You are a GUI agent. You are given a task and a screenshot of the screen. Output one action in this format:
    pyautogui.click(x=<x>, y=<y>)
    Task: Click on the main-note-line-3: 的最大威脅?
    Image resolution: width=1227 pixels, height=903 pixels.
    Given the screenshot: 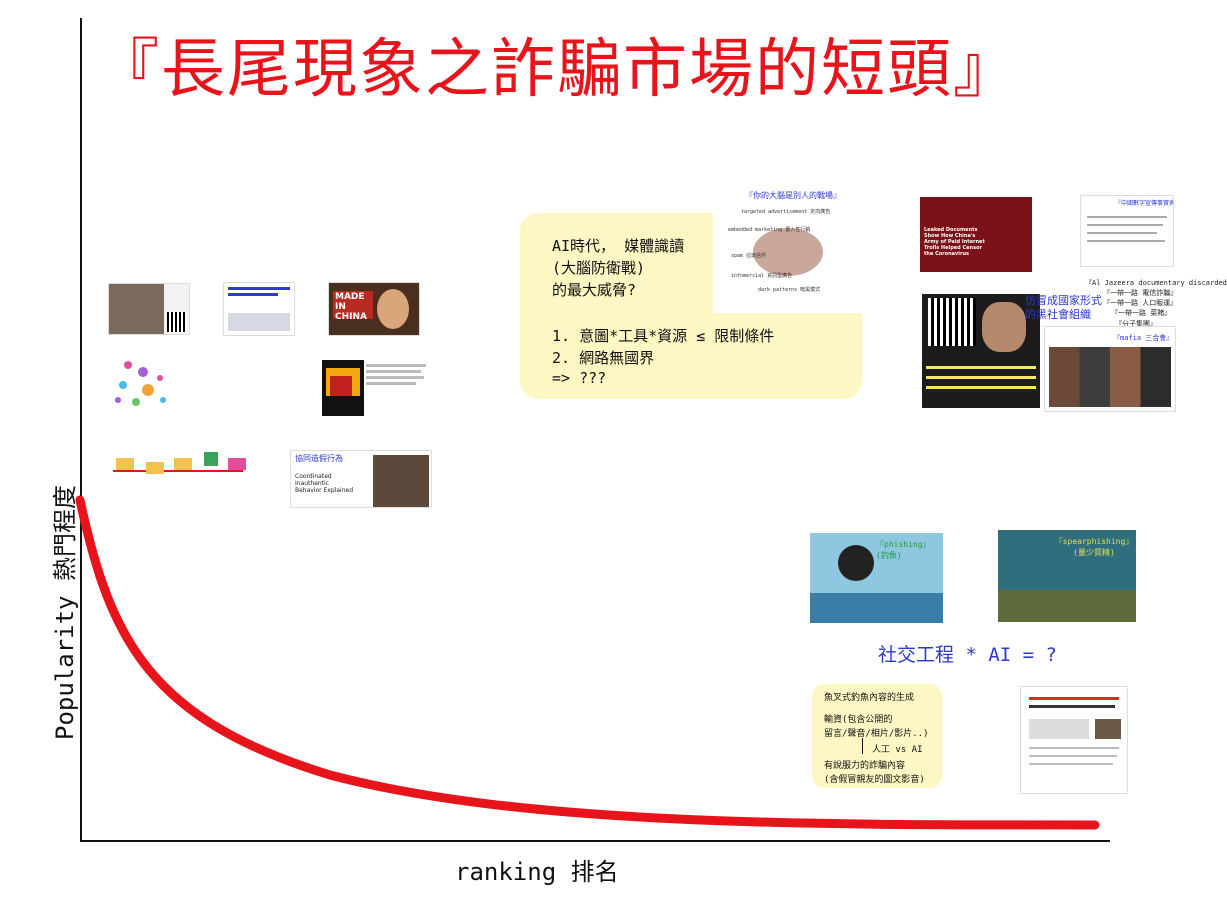 What is the action you would take?
    pyautogui.click(x=594, y=290)
    